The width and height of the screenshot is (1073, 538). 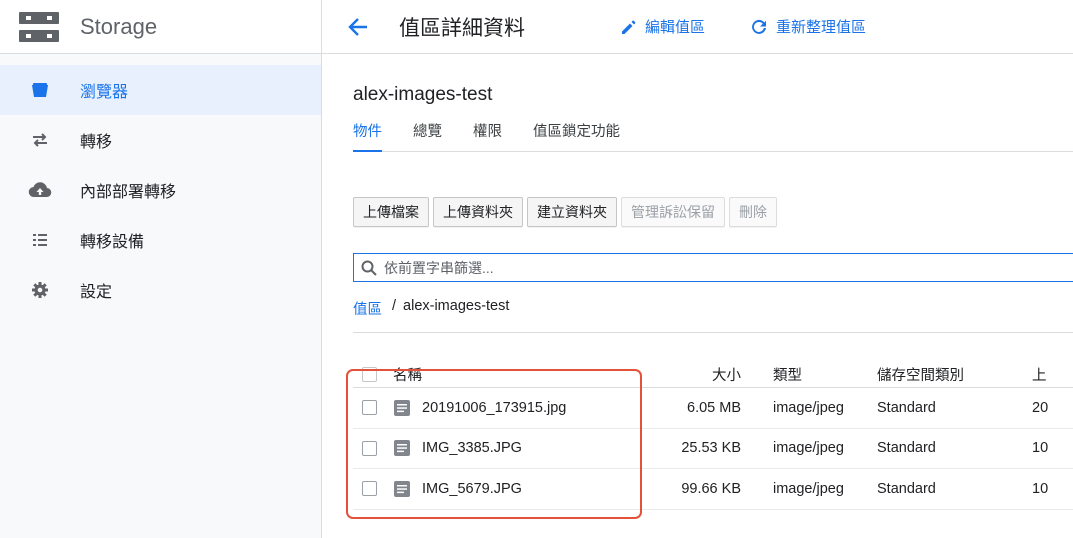 I want to click on file-size: 6.05 MB, so click(x=714, y=407).